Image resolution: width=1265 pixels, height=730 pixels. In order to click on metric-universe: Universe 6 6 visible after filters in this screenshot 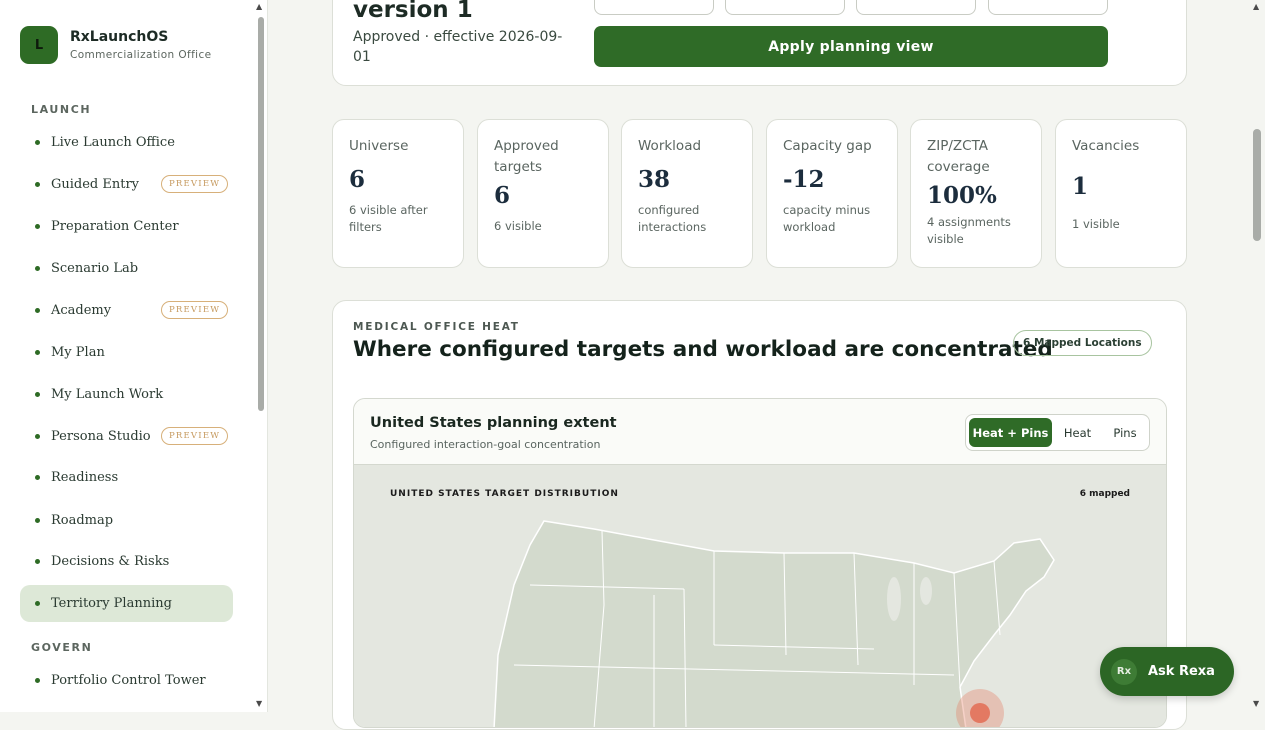, I will do `click(398, 193)`.